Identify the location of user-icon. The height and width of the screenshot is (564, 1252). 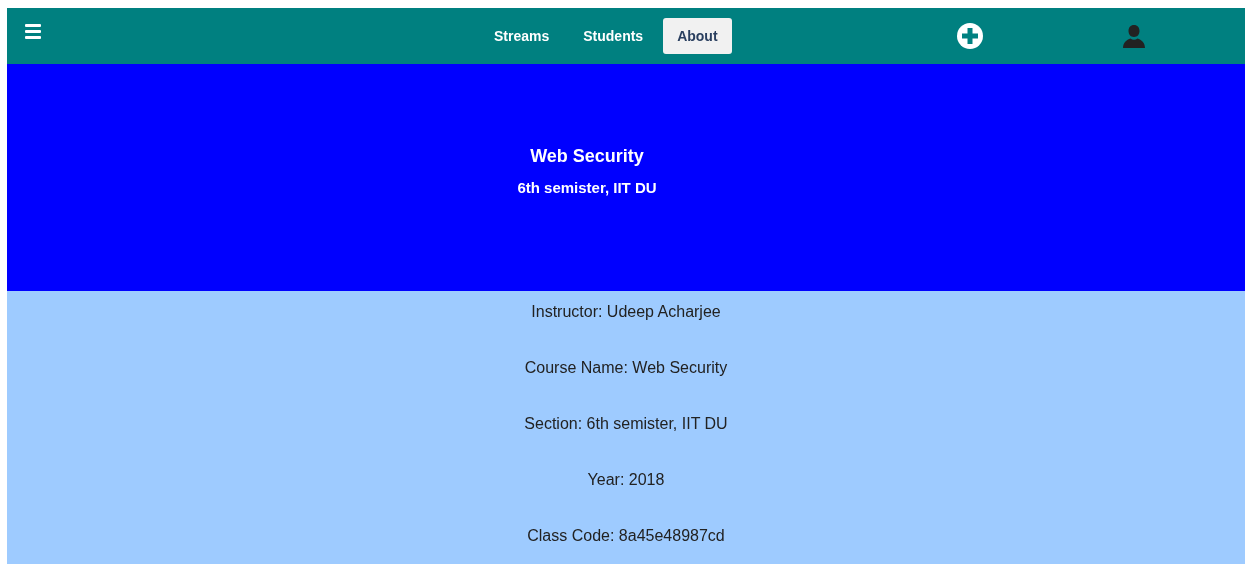
(1133, 36).